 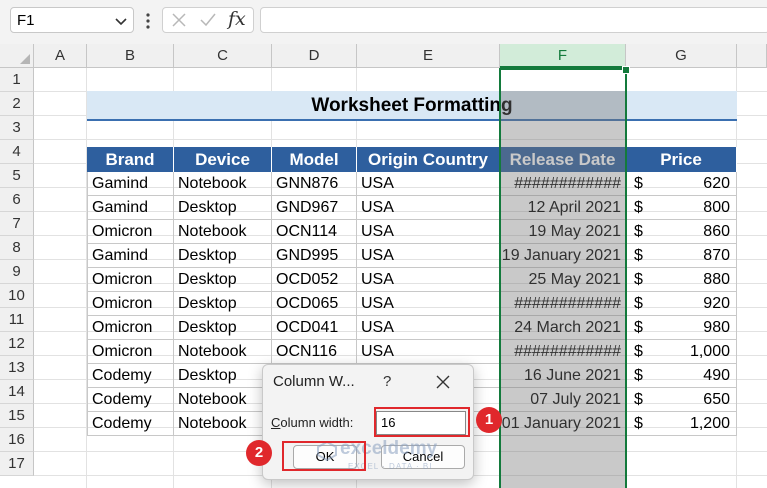 I want to click on price-amount: 860, so click(x=716, y=231).